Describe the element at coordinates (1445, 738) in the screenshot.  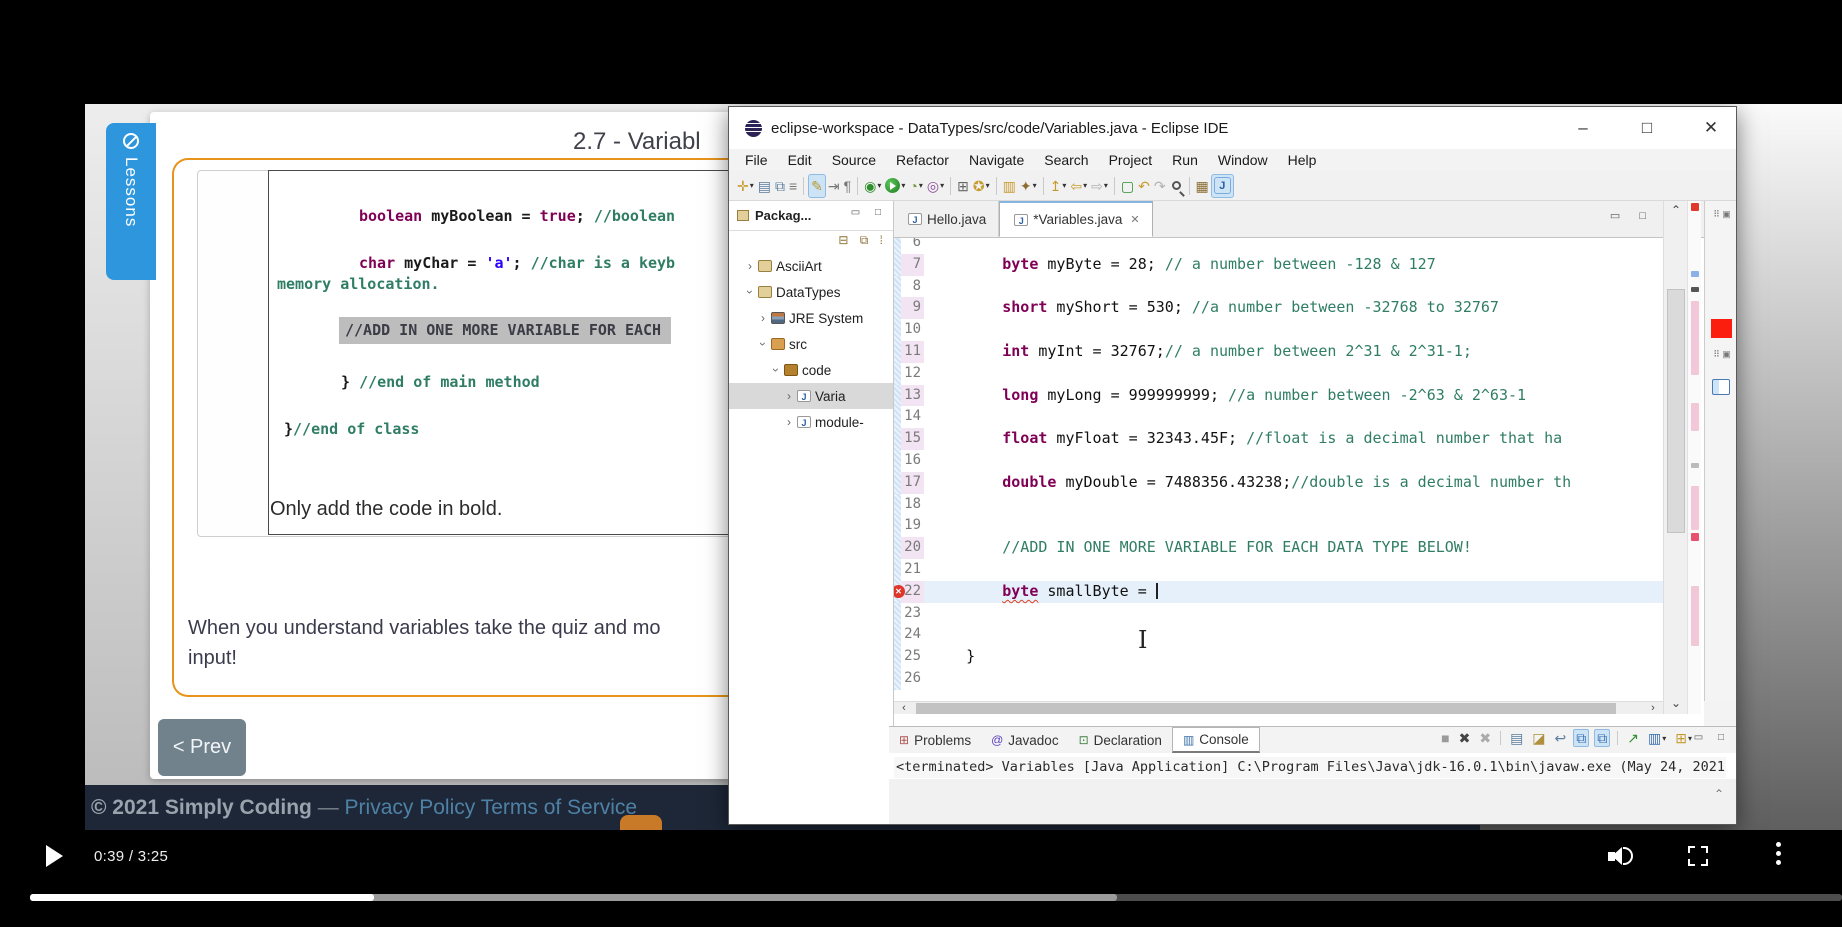
I see `terminate-button: ■` at that location.